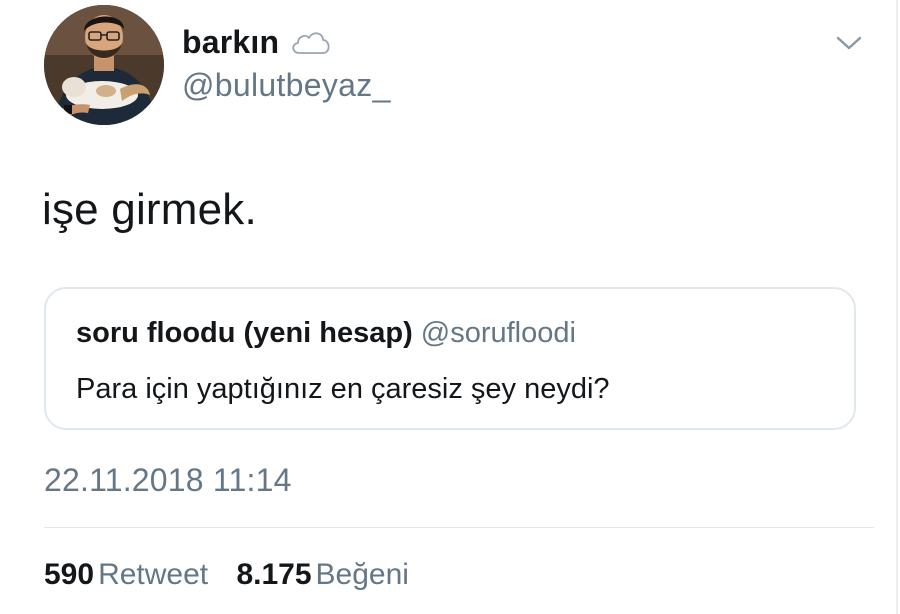 The image size is (900, 614). What do you see at coordinates (362, 574) in the screenshot?
I see `like-label: Beğeni` at bounding box center [362, 574].